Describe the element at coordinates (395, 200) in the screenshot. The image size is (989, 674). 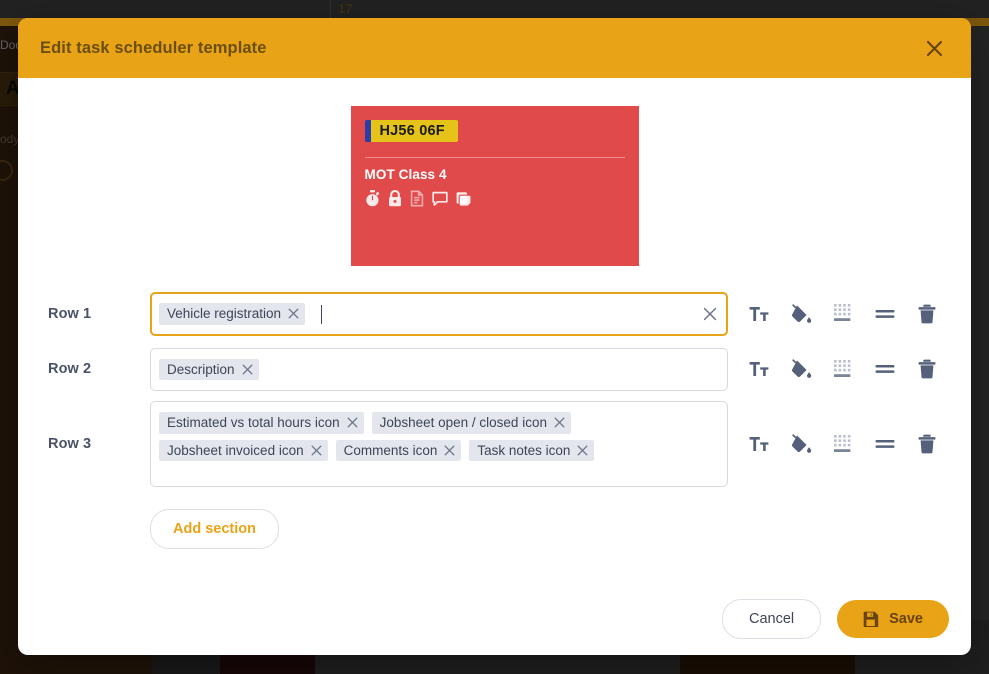
I see `lock-icon` at that location.